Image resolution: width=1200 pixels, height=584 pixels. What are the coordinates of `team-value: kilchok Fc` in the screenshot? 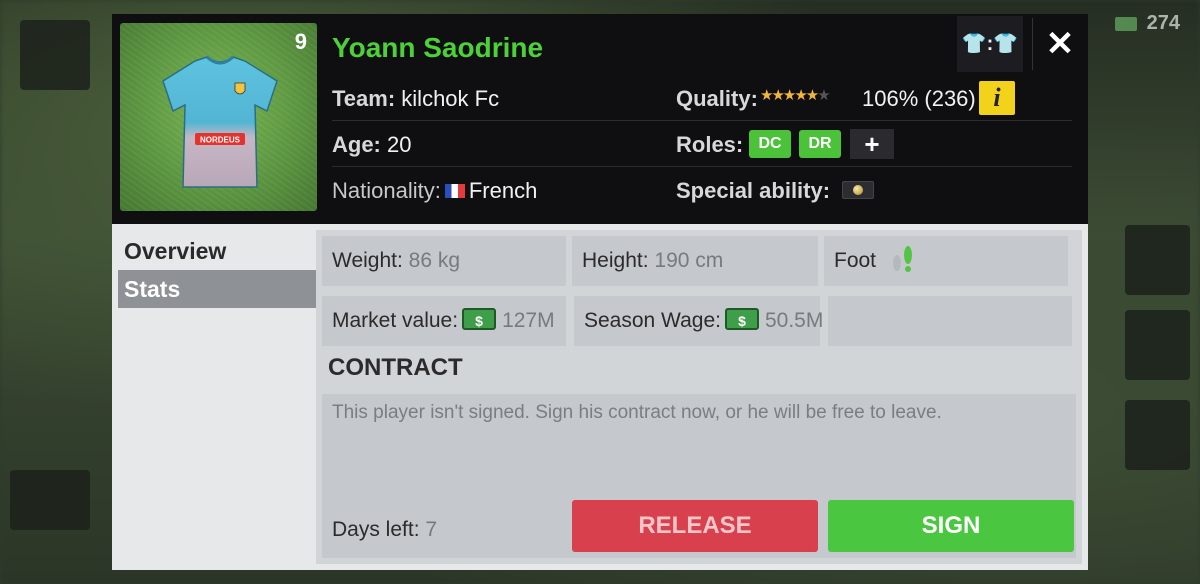 It's located at (450, 98).